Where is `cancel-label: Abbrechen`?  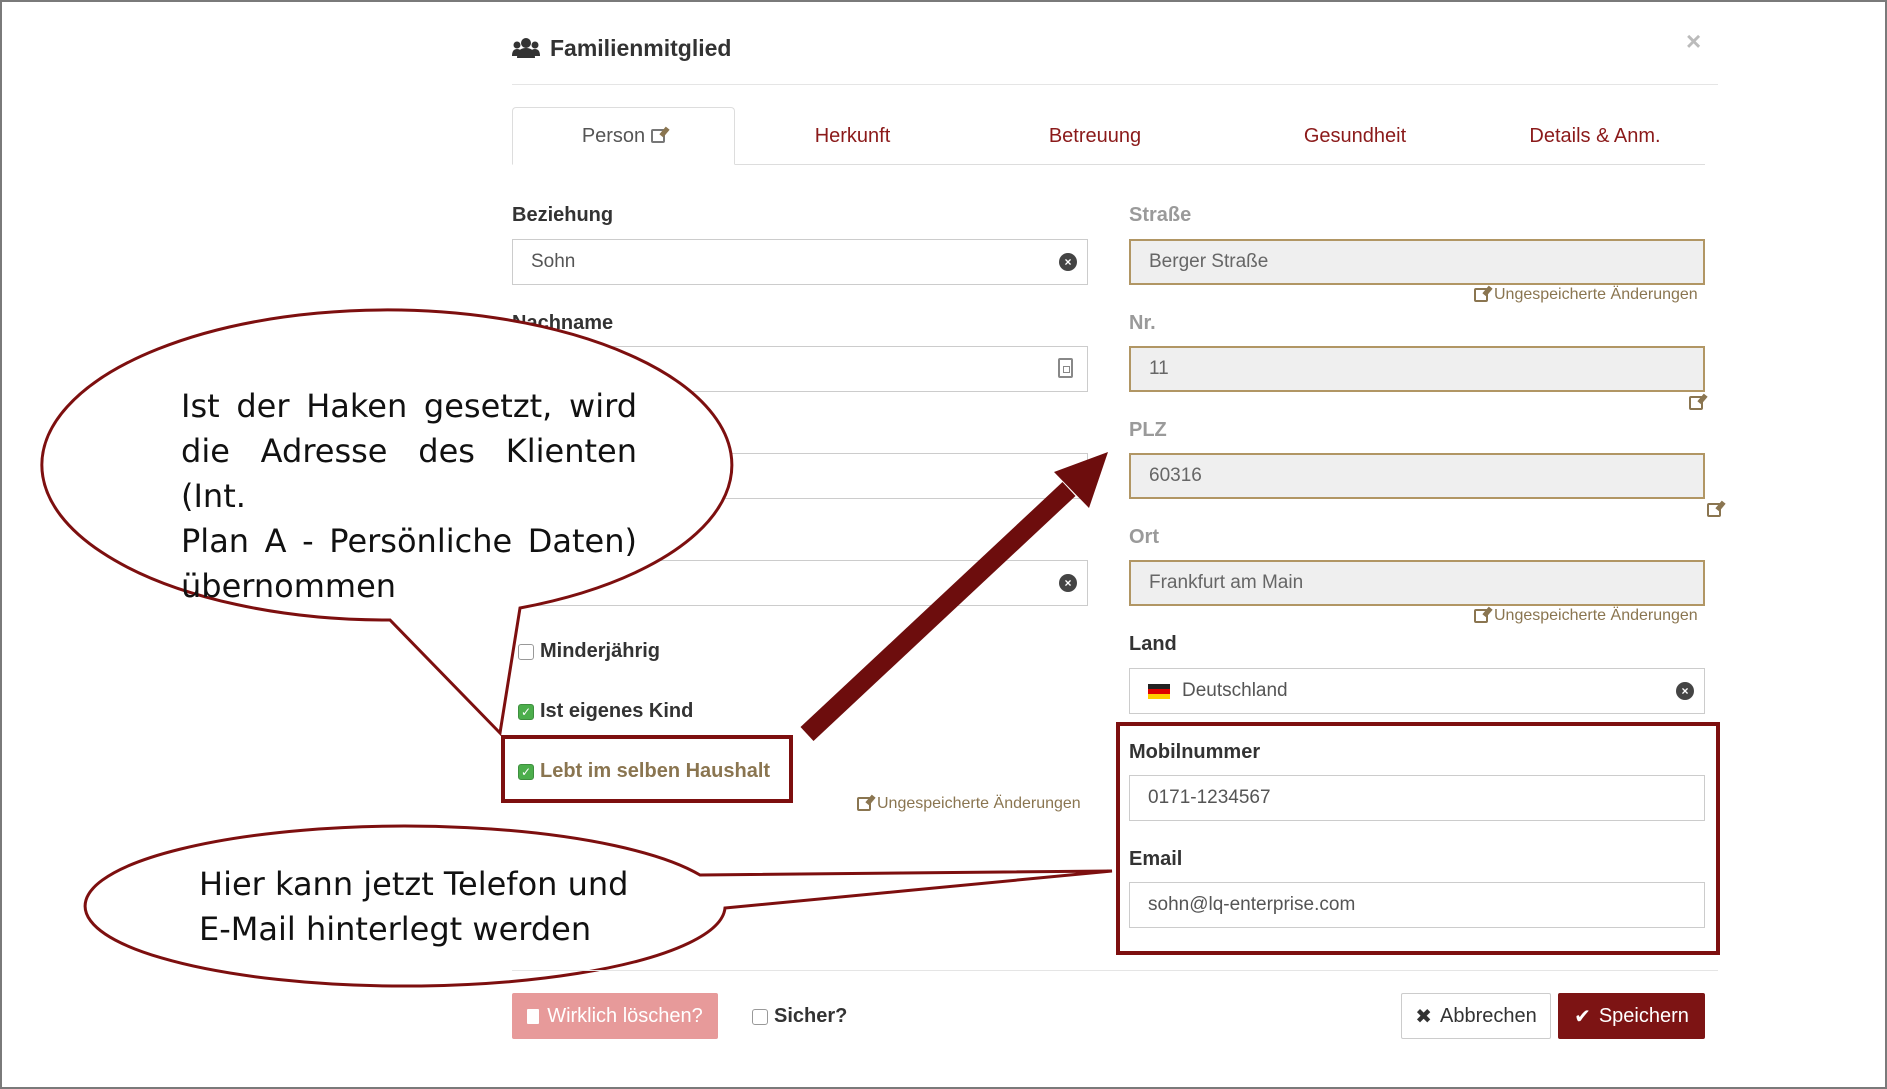
cancel-label: Abbrechen is located at coordinates (1488, 1015).